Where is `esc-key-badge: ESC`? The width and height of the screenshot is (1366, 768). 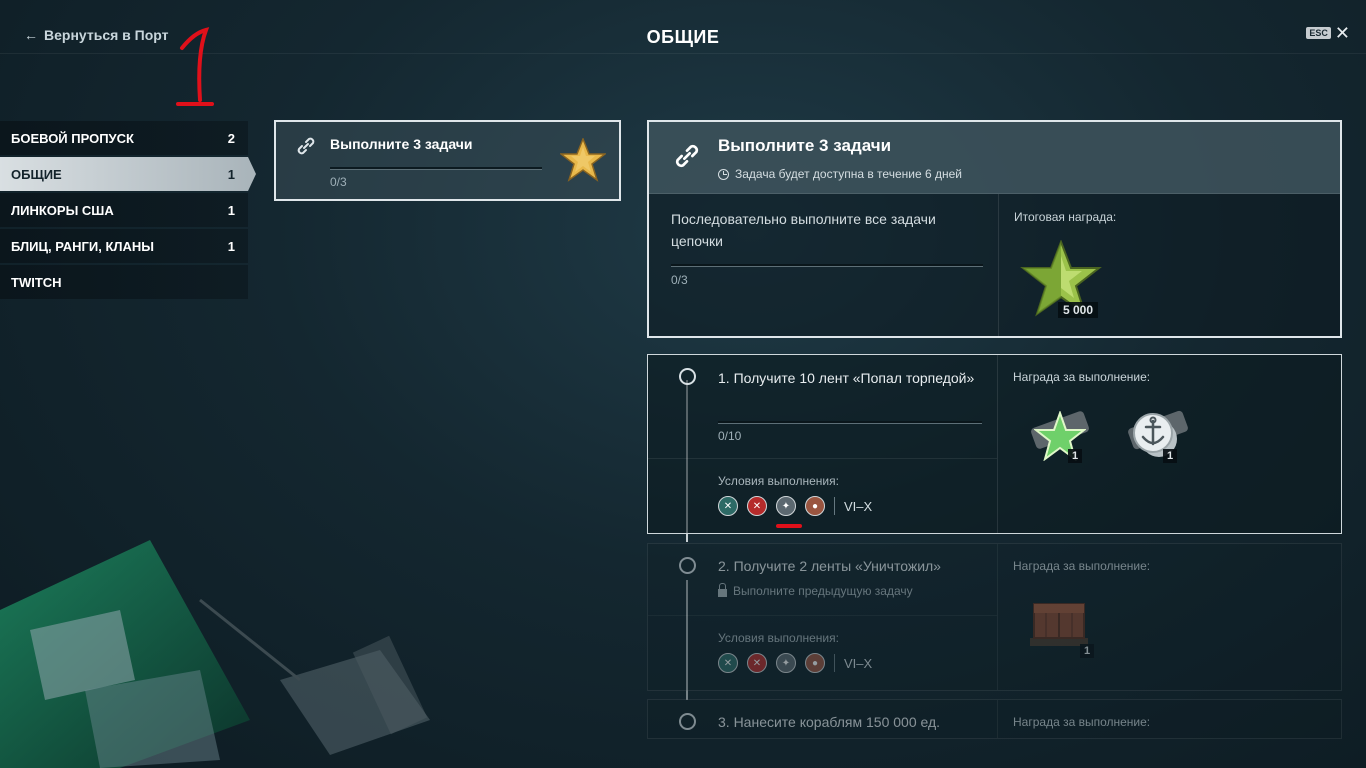 esc-key-badge: ESC is located at coordinates (1318, 33).